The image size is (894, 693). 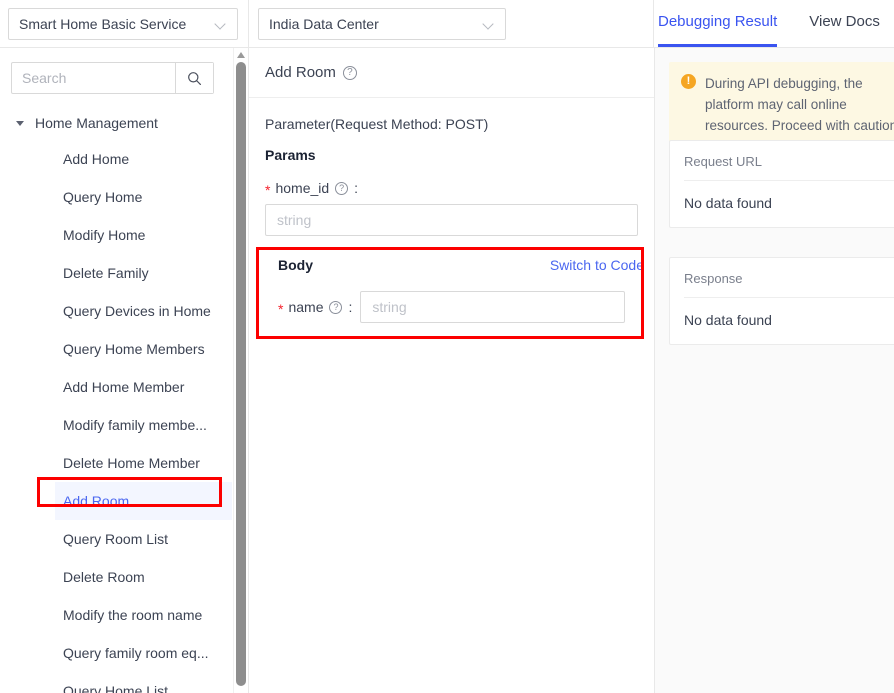 I want to click on page-title: Add Room ?, so click(x=451, y=73).